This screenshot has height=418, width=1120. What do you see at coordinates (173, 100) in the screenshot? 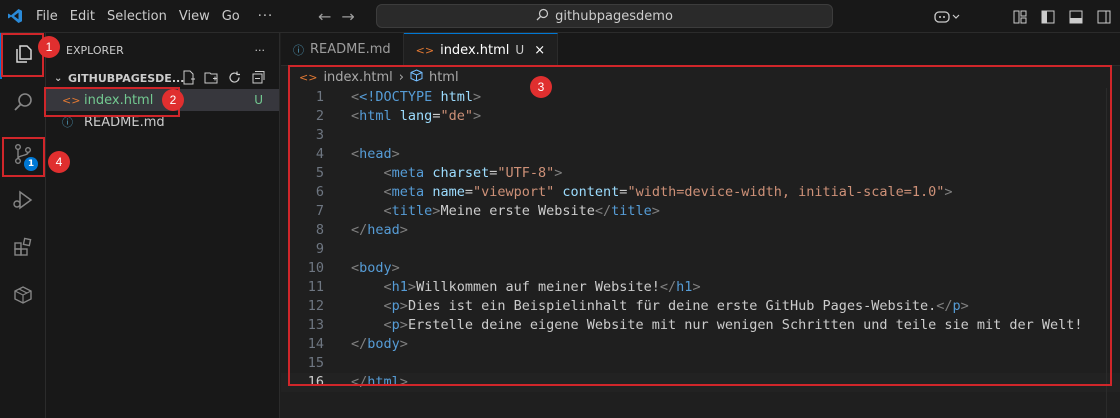
I see `callout-number: 2` at bounding box center [173, 100].